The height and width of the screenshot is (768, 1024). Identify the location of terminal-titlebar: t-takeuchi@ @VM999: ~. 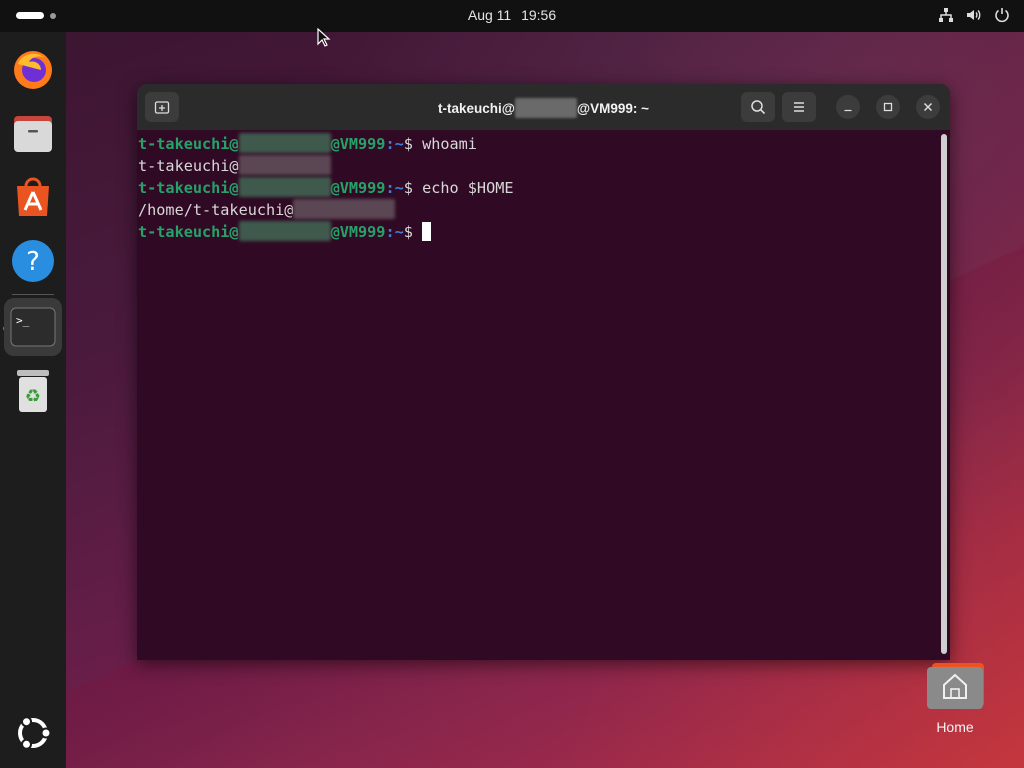
(543, 107).